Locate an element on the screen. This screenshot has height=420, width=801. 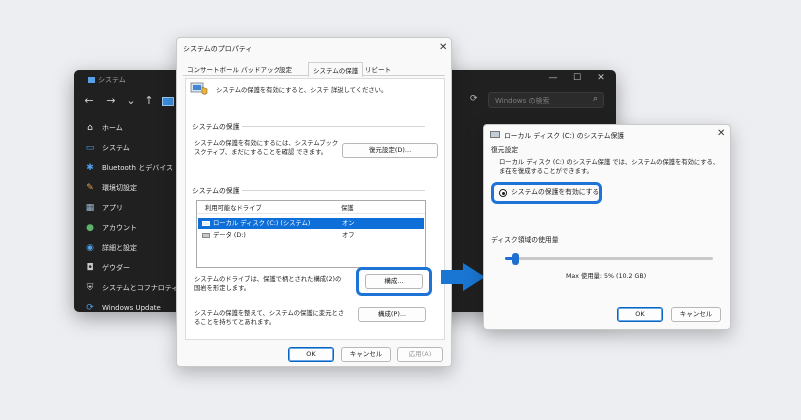
shield-icon: ⛨ is located at coordinates (90, 288).